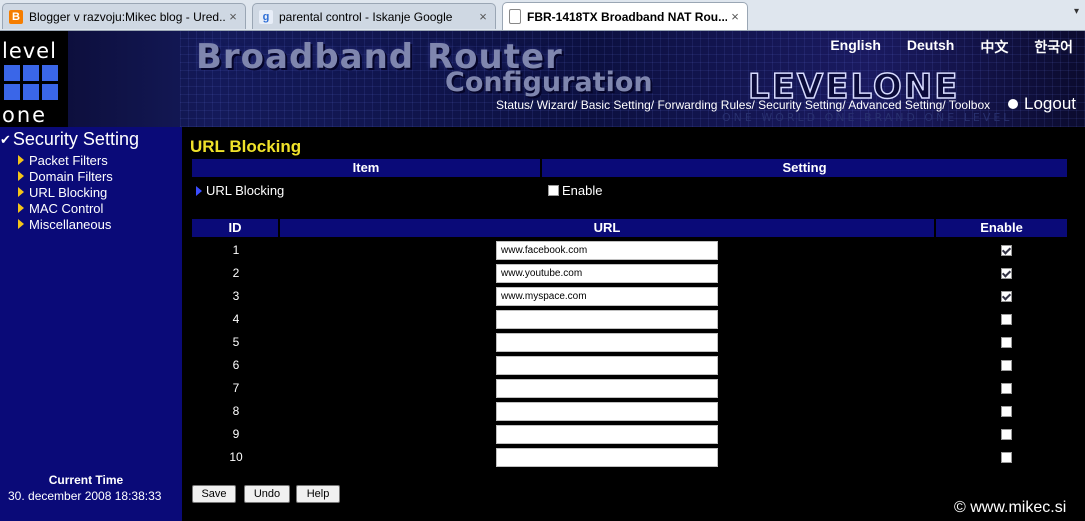 Image resolution: width=1085 pixels, height=521 pixels. What do you see at coordinates (245, 190) in the screenshot?
I see `url-blocking-label: URL Blocking` at bounding box center [245, 190].